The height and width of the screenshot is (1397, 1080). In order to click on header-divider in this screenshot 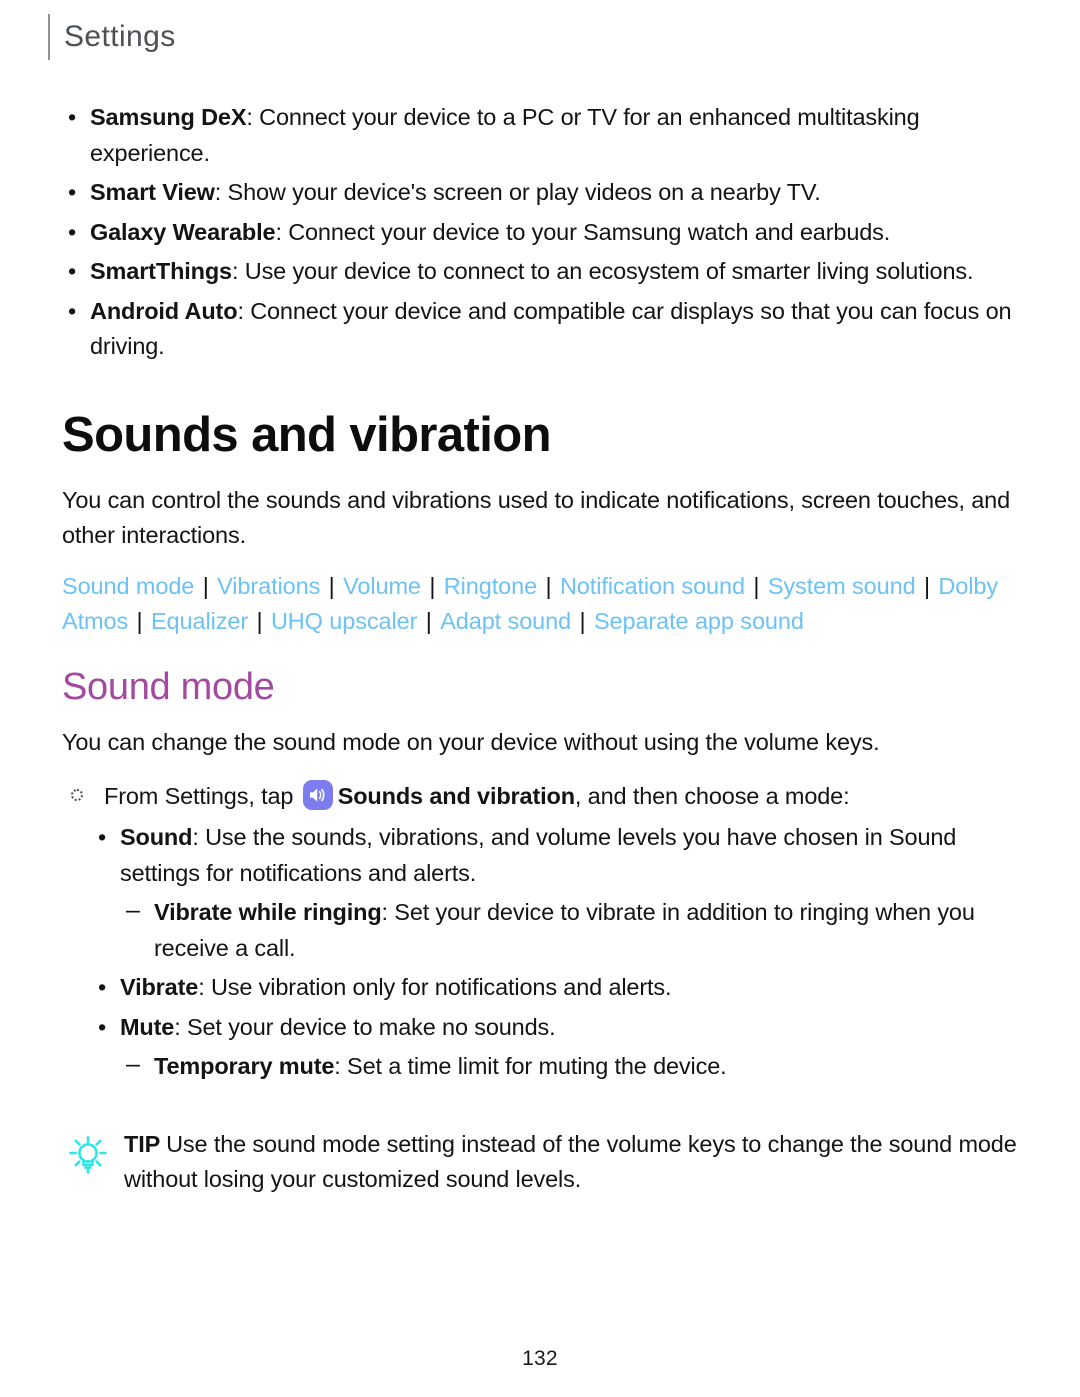, I will do `click(49, 37)`.